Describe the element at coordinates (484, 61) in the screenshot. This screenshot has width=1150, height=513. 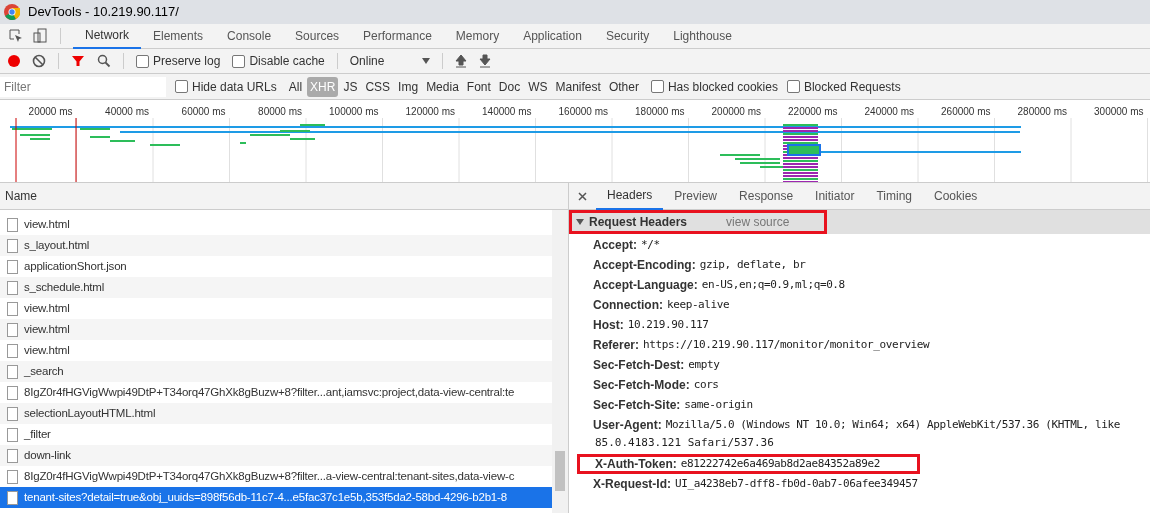
I see `download-icon` at that location.